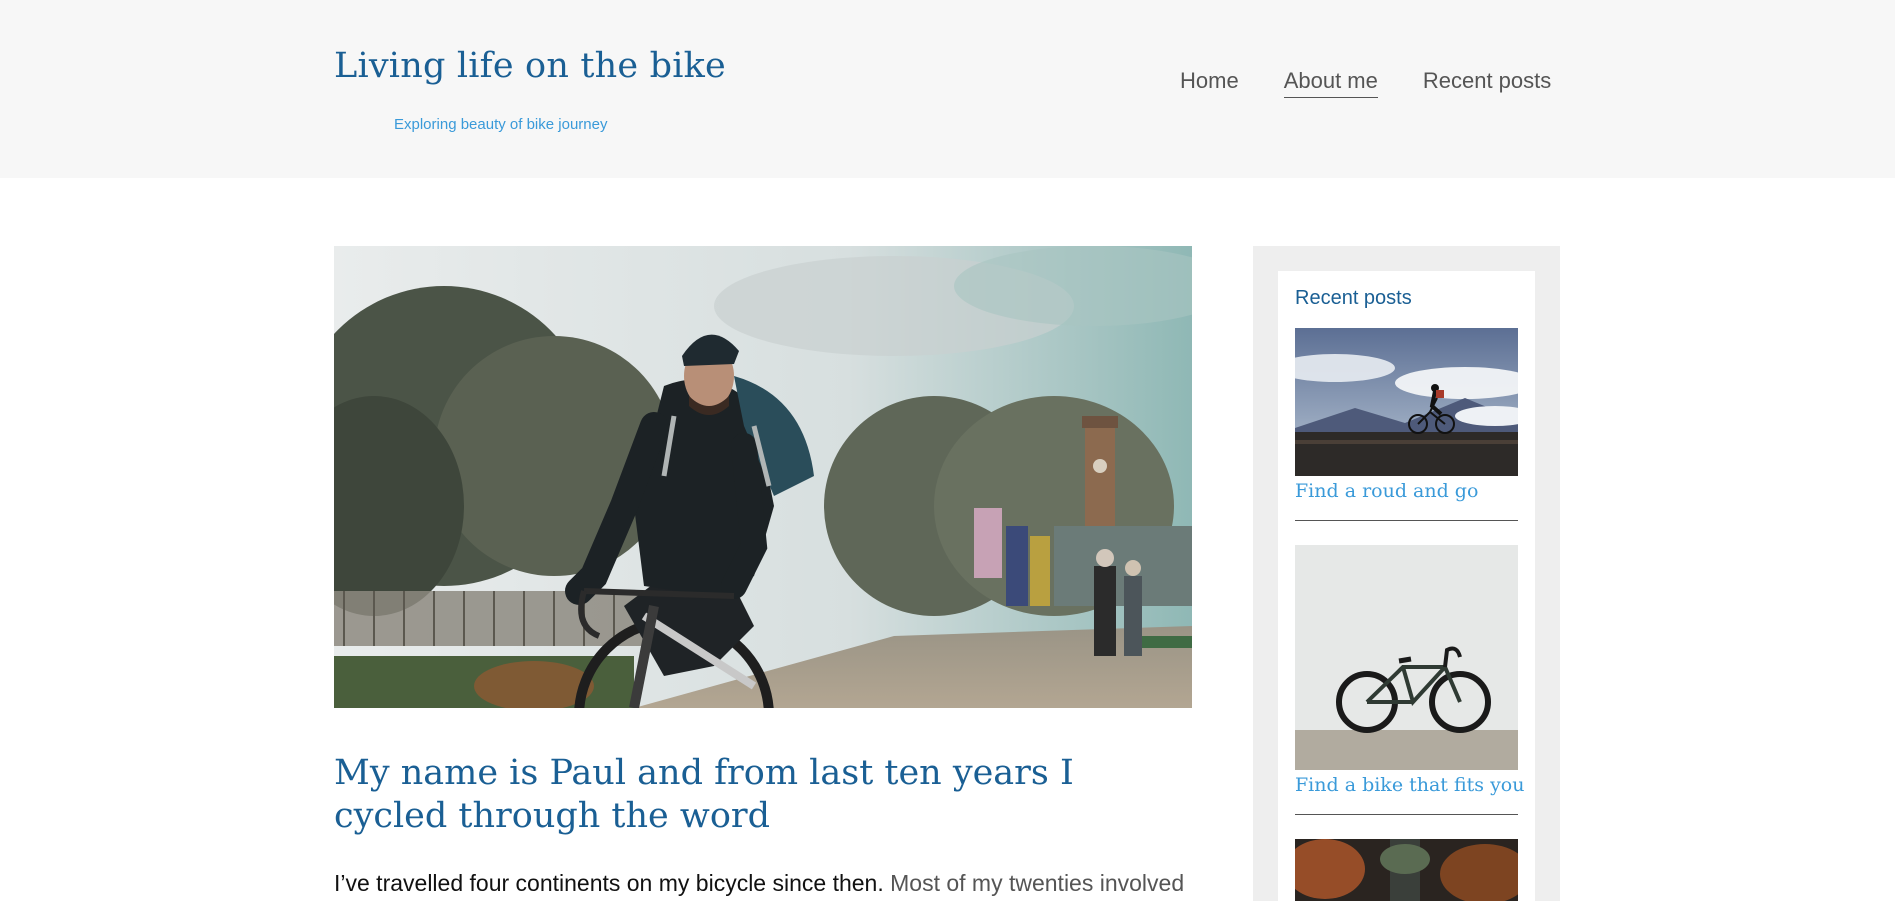  What do you see at coordinates (1330, 83) in the screenshot?
I see `nav-about-me: About me` at bounding box center [1330, 83].